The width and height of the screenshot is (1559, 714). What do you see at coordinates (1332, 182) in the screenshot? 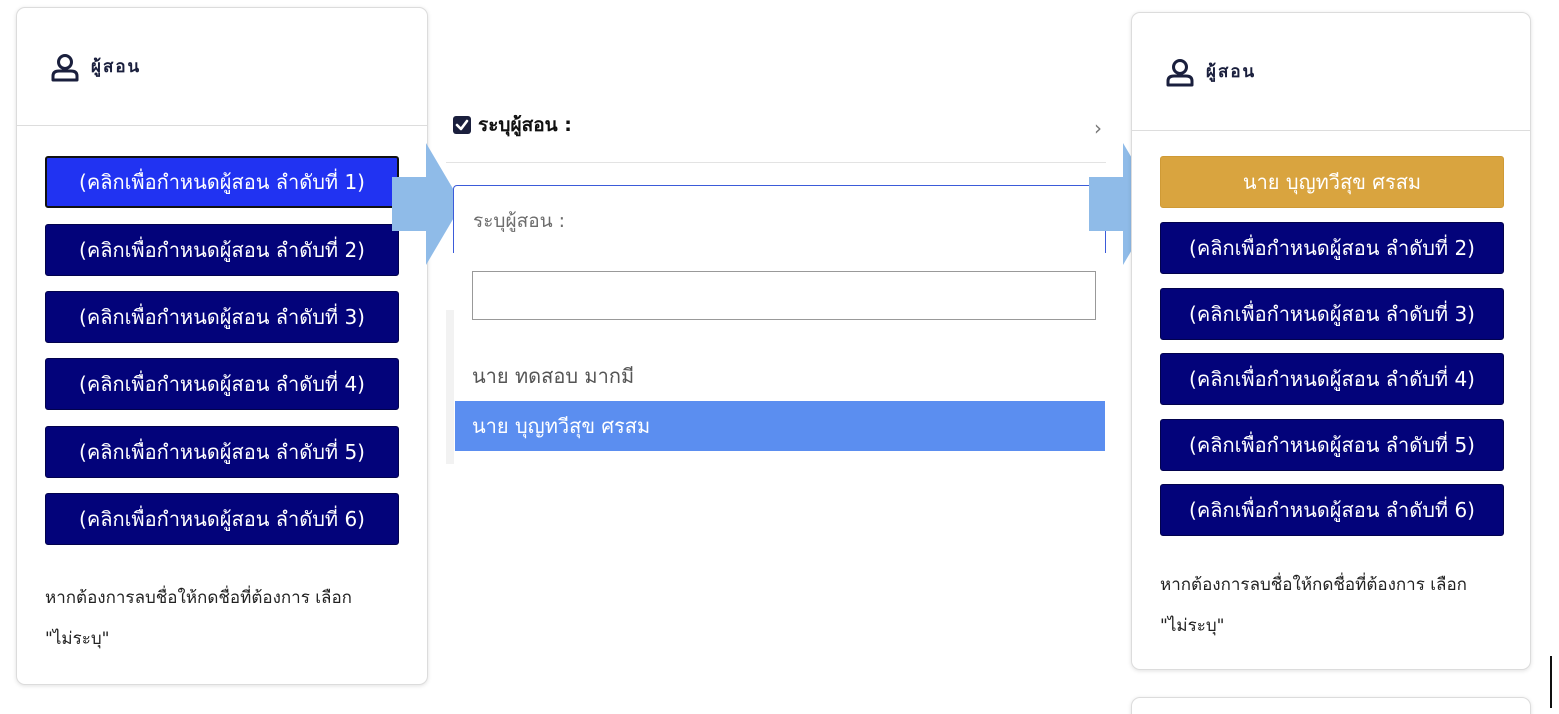
I see `assigned-teacher-1-button: นาย บุญทวีสุข ศรสม` at bounding box center [1332, 182].